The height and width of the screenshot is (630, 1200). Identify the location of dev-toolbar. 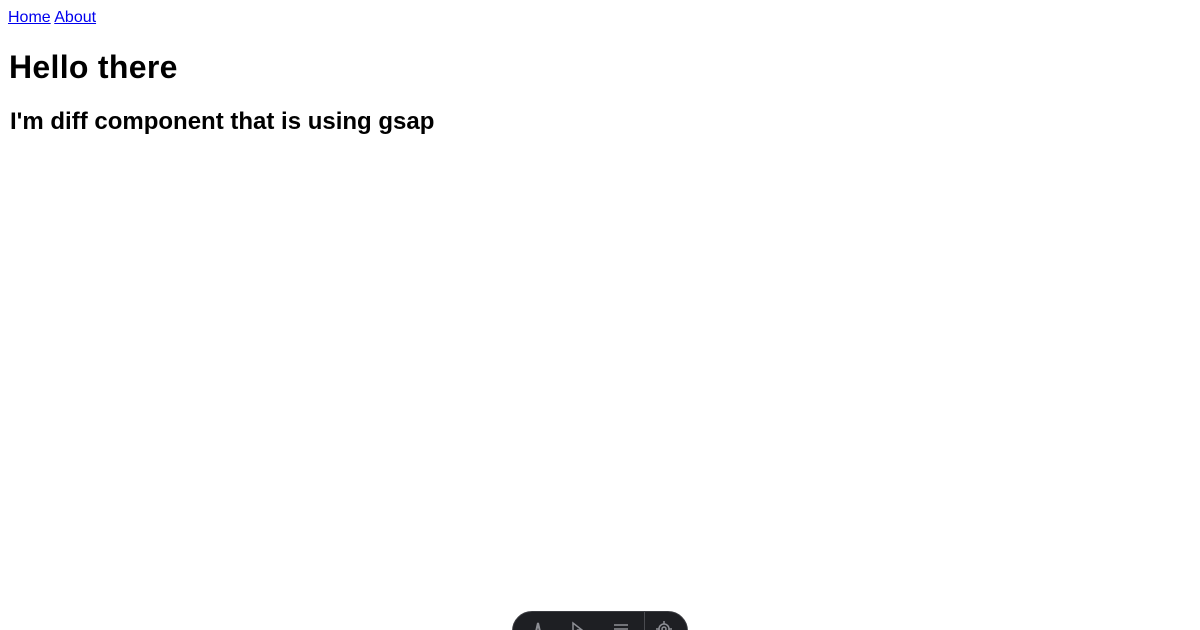
(600, 620).